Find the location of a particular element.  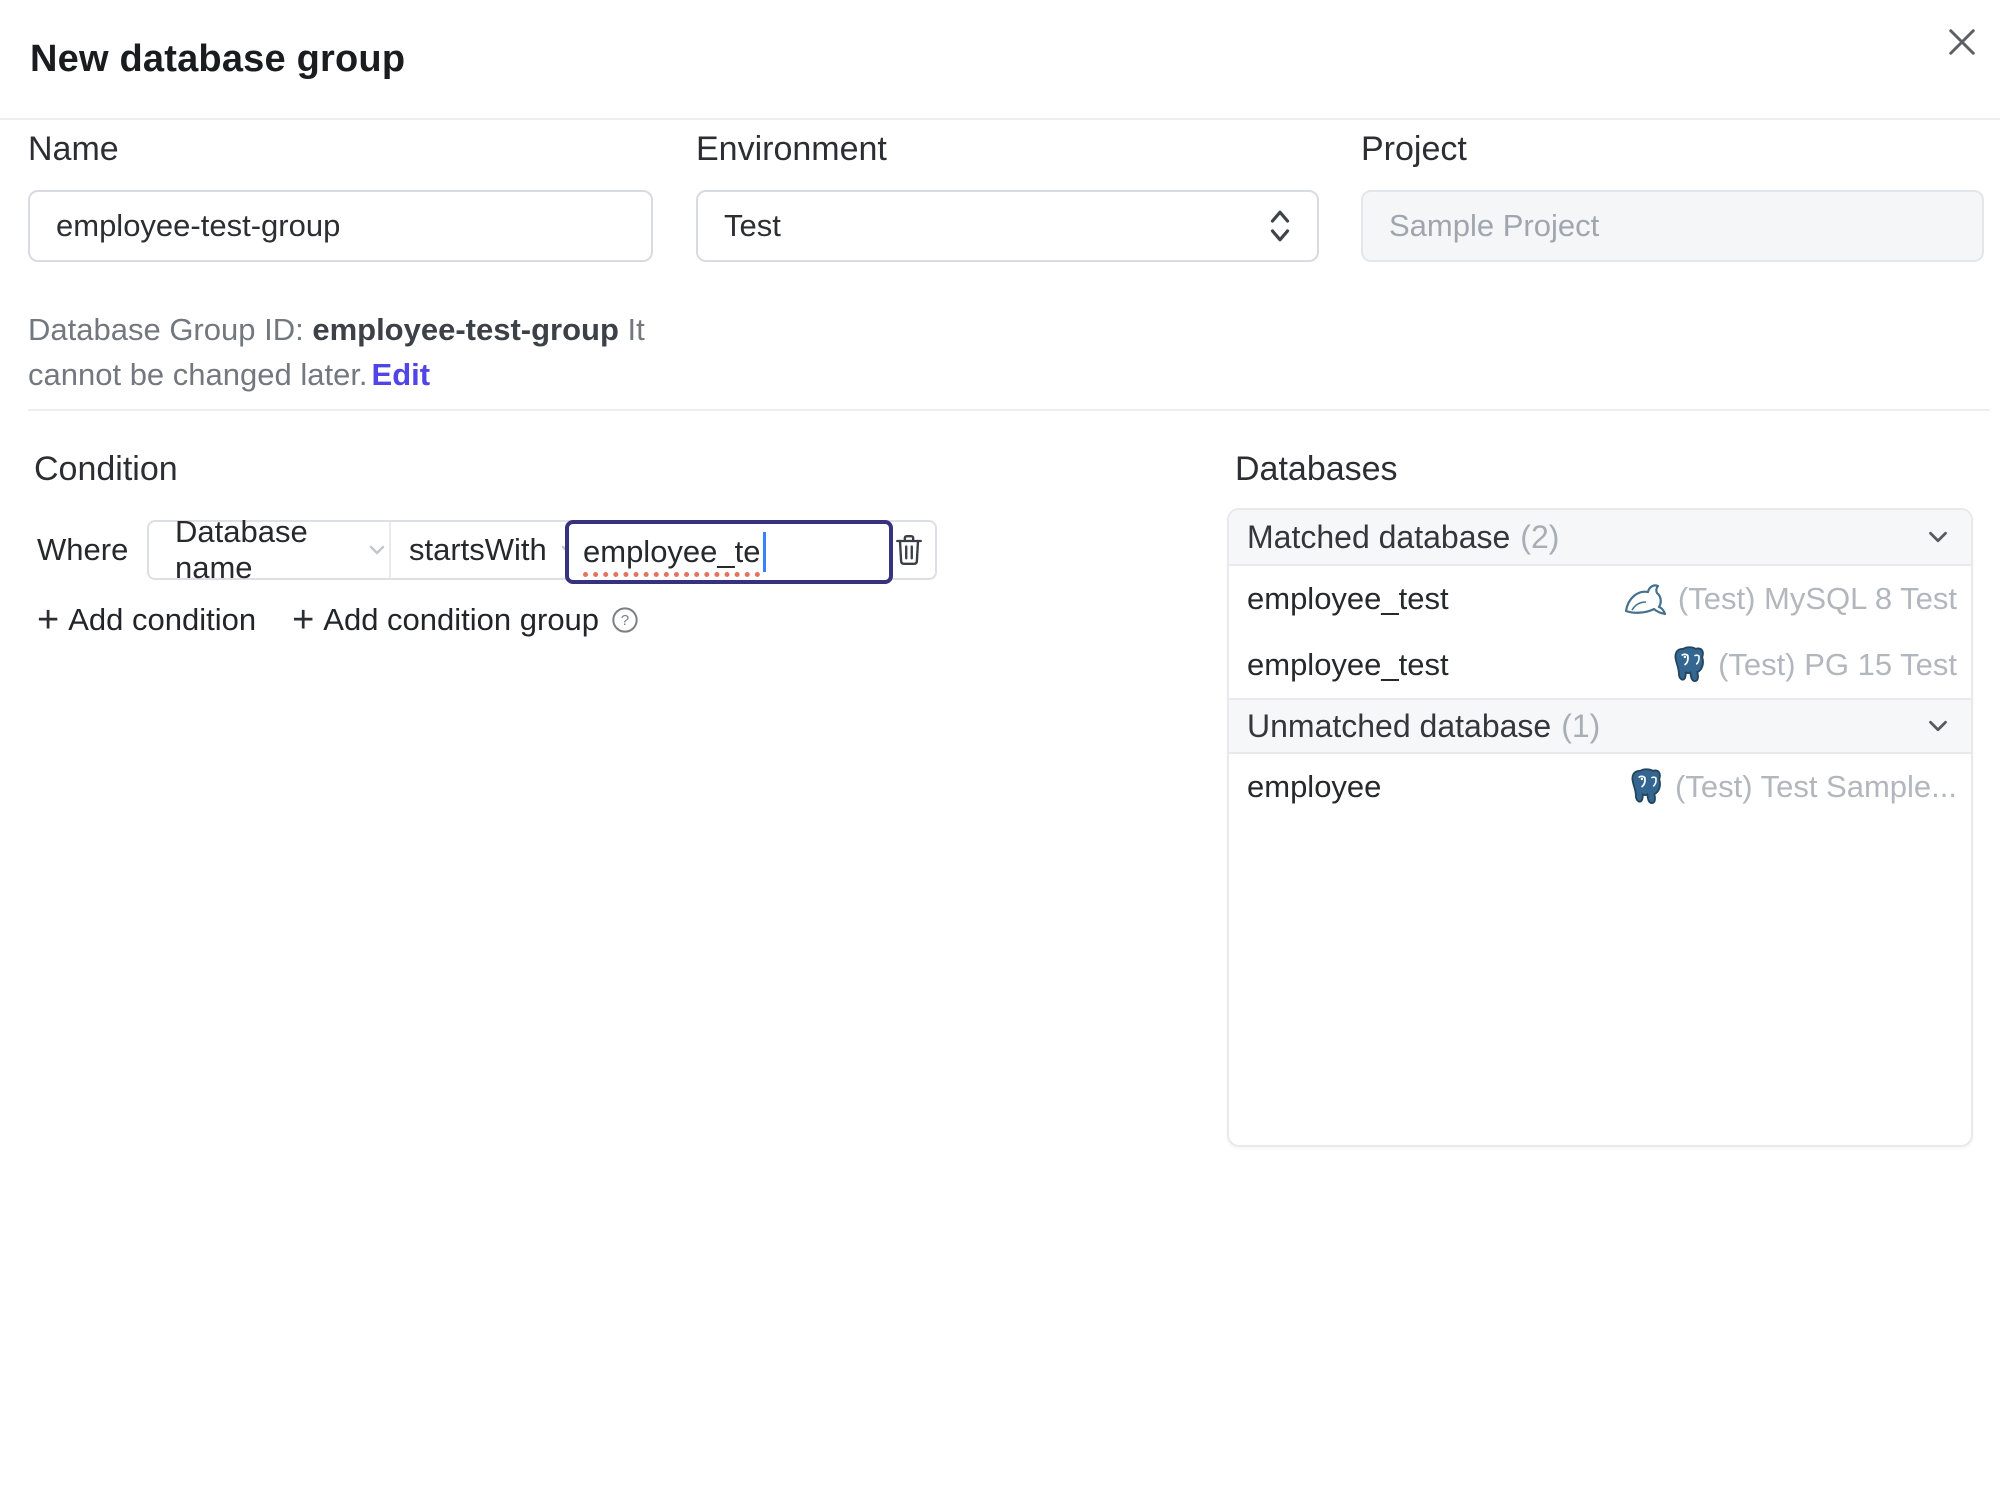

add-condition-group-button: + Add condition group ? is located at coordinates (465, 620).